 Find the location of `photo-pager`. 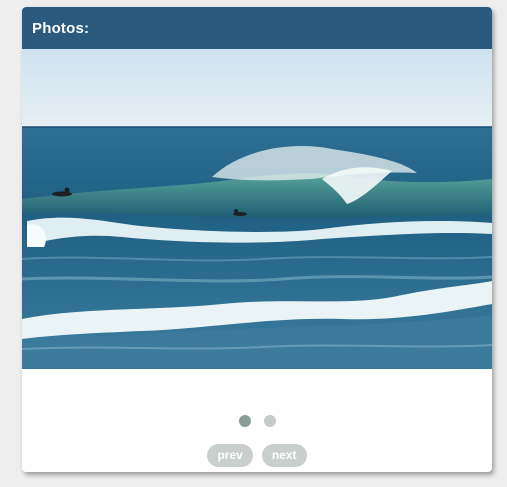

photo-pager is located at coordinates (257, 421).